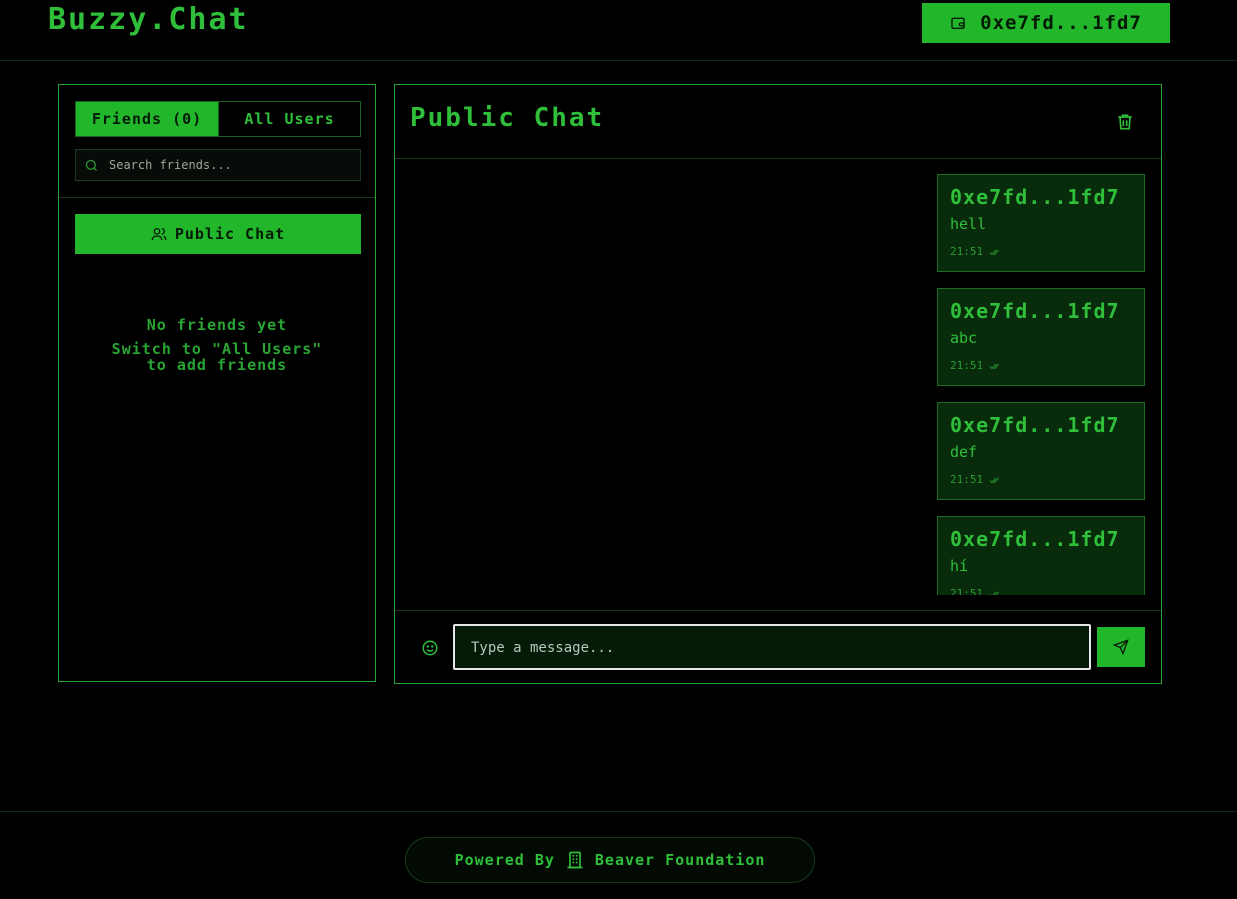 Image resolution: width=1237 pixels, height=899 pixels. I want to click on trash-icon, so click(1125, 122).